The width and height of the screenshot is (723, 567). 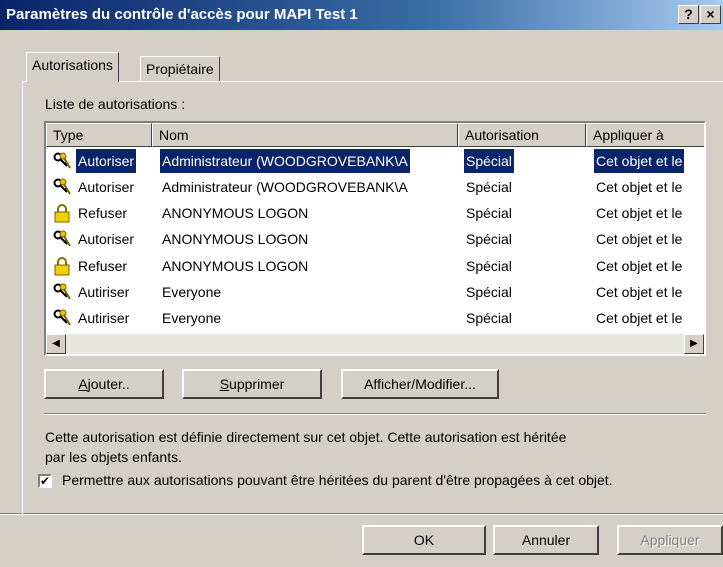 I want to click on tab-label: Autorisations, so click(x=72, y=65).